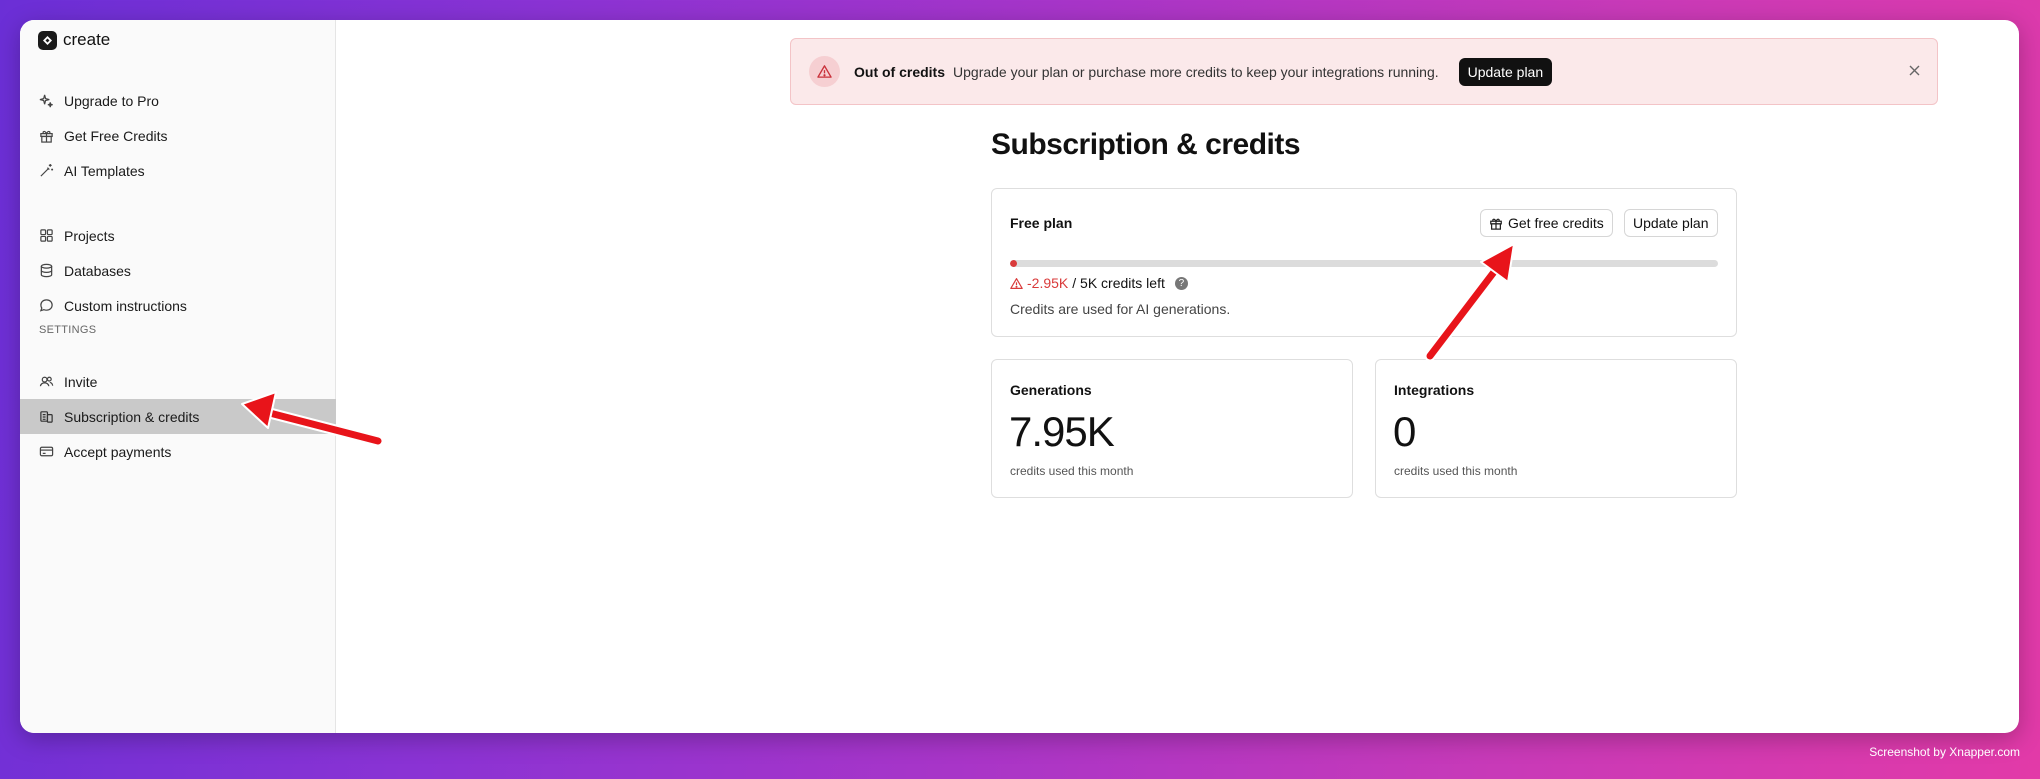 The image size is (2040, 779). Describe the element at coordinates (1469, 302) in the screenshot. I see `arrow-to-get-credits-icon` at that location.